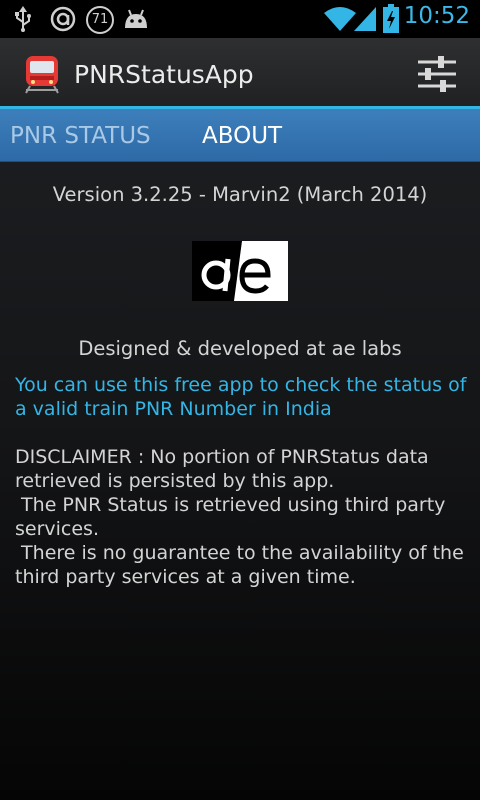 This screenshot has width=480, height=800. Describe the element at coordinates (365, 19) in the screenshot. I see `signal-icon` at that location.